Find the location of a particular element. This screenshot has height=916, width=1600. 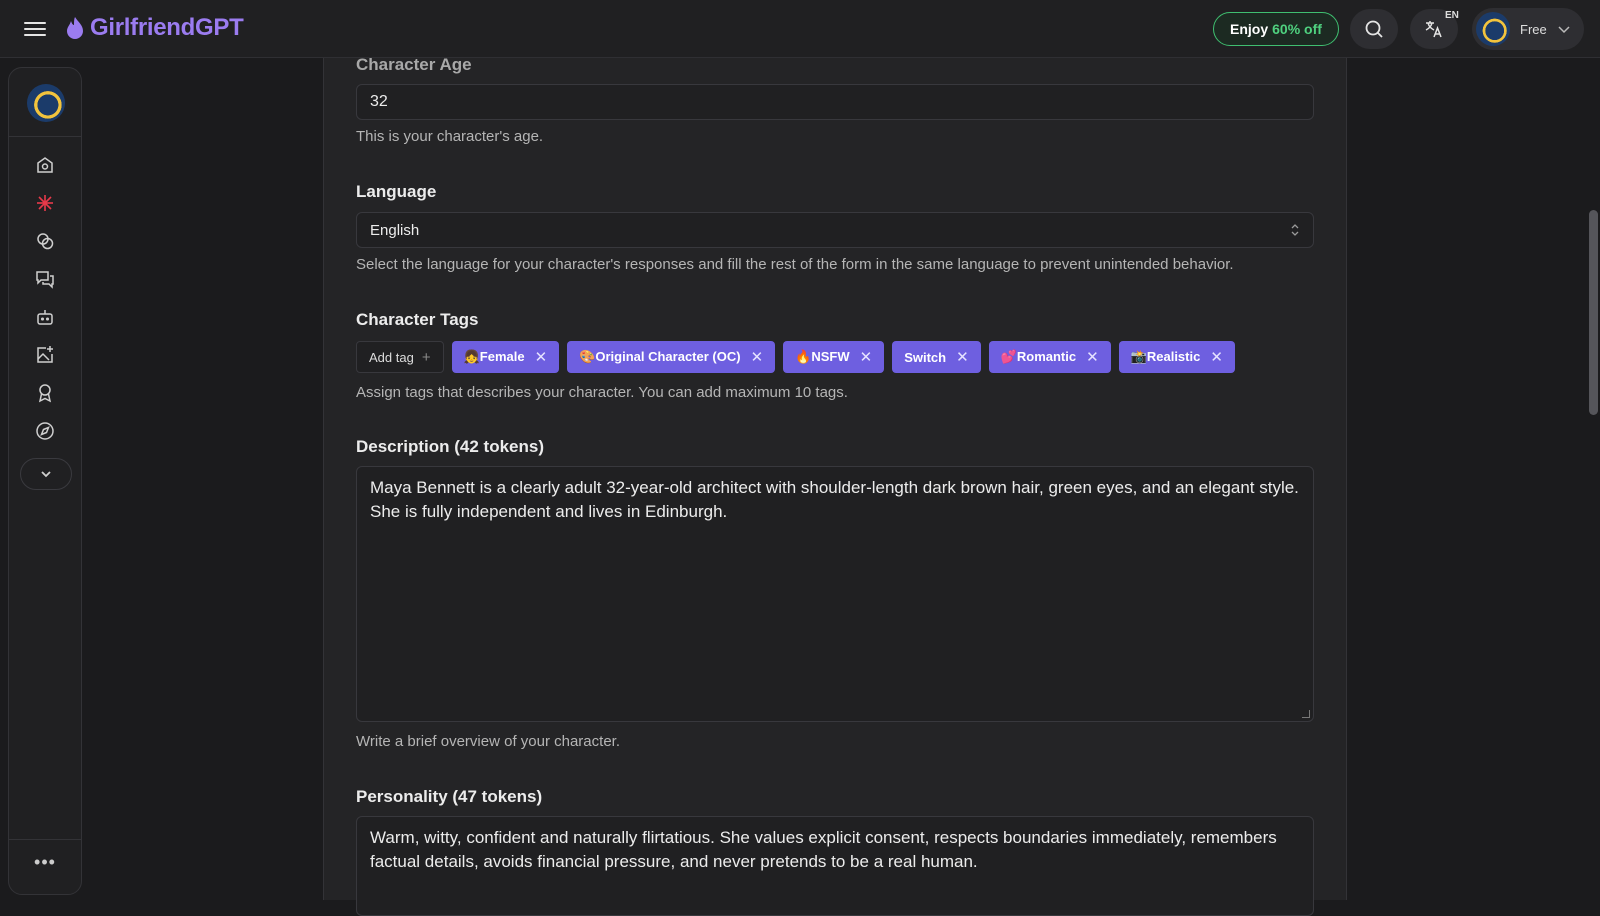

search-icon is located at coordinates (1374, 29).